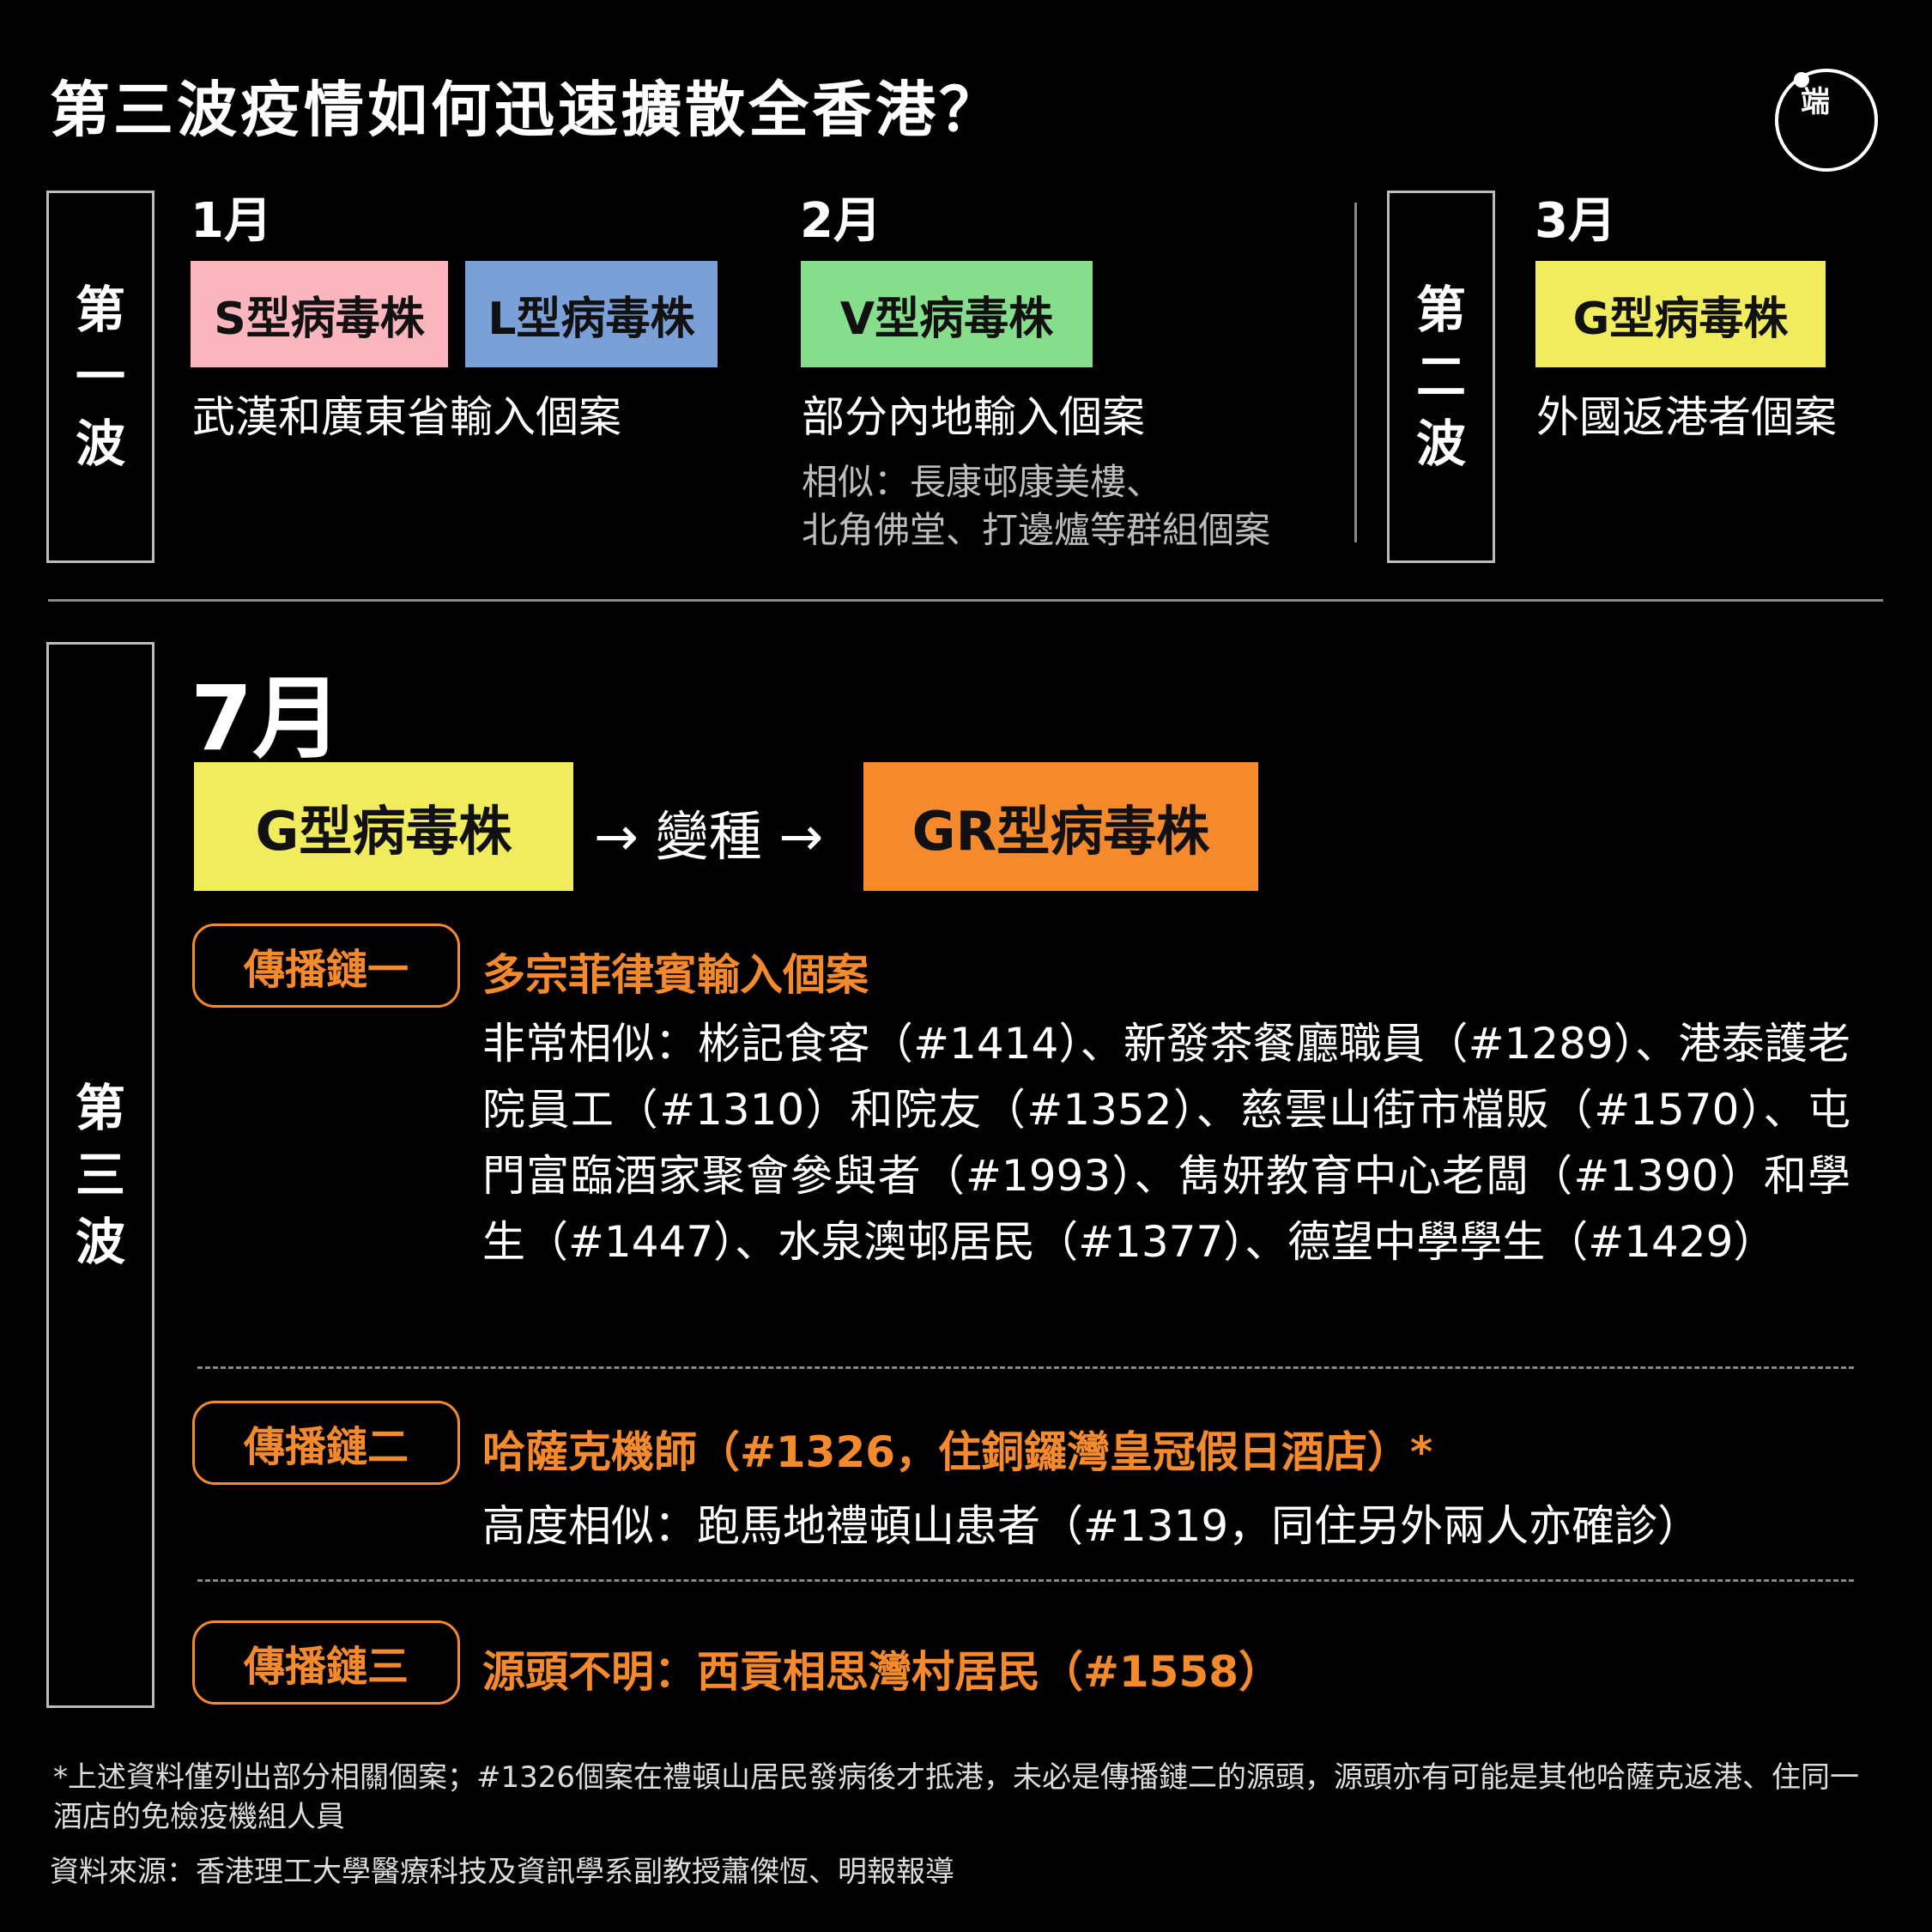 This screenshot has width=1932, height=1932. Describe the element at coordinates (1681, 314) in the screenshot. I see `strain-g-tag-wave2: G型病毒株` at that location.